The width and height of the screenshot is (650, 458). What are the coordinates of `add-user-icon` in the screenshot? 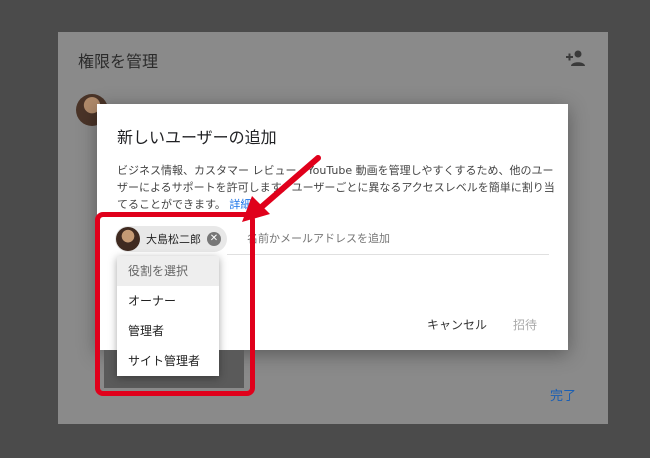 It's located at (576, 58).